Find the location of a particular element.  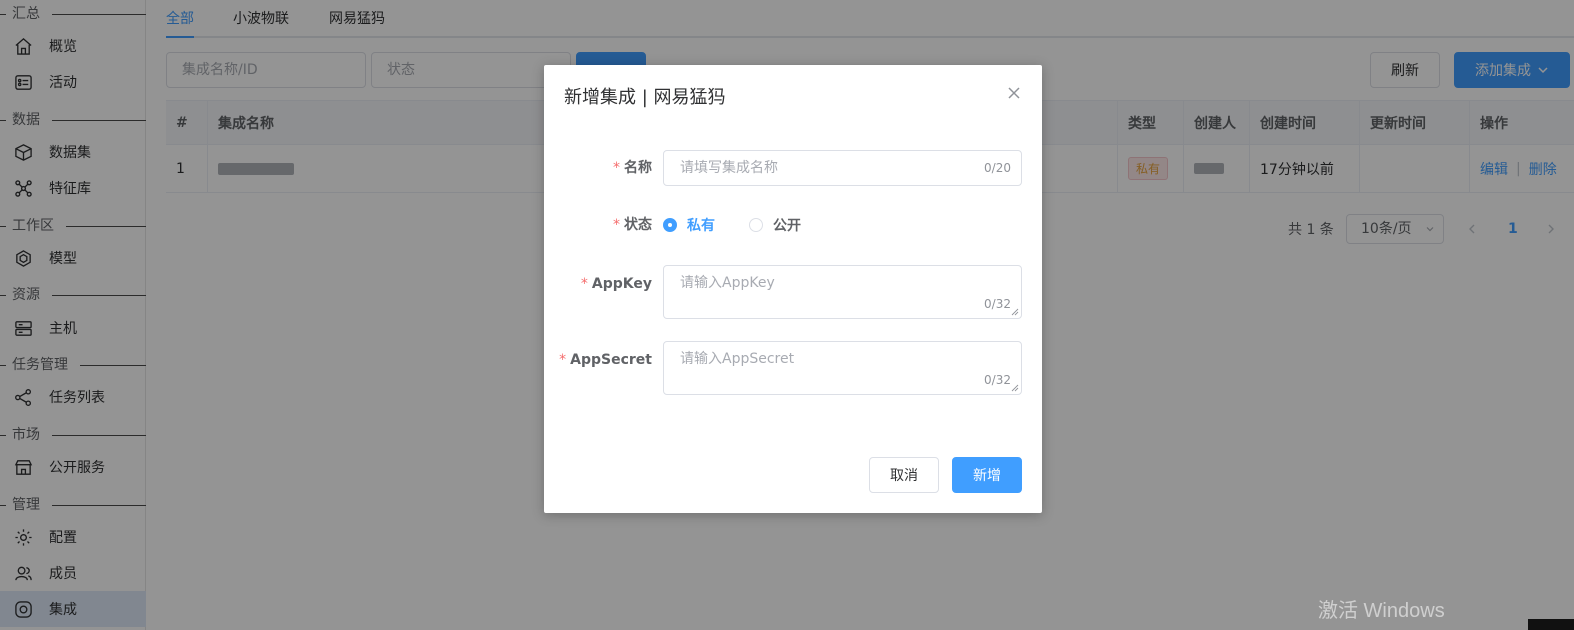

radio-label: 公开 is located at coordinates (787, 226).